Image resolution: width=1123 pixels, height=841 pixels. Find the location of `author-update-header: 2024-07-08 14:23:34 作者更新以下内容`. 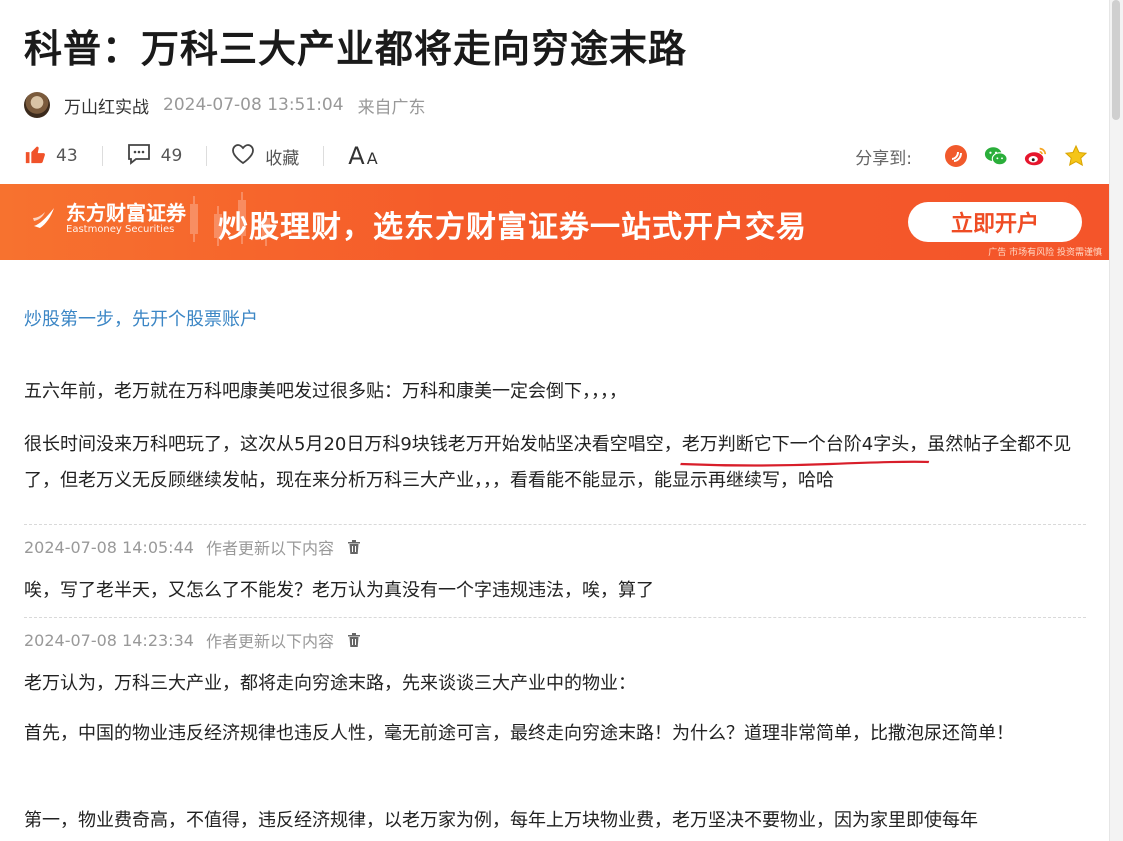

author-update-header: 2024-07-08 14:23:34 作者更新以下内容 is located at coordinates (555, 634).